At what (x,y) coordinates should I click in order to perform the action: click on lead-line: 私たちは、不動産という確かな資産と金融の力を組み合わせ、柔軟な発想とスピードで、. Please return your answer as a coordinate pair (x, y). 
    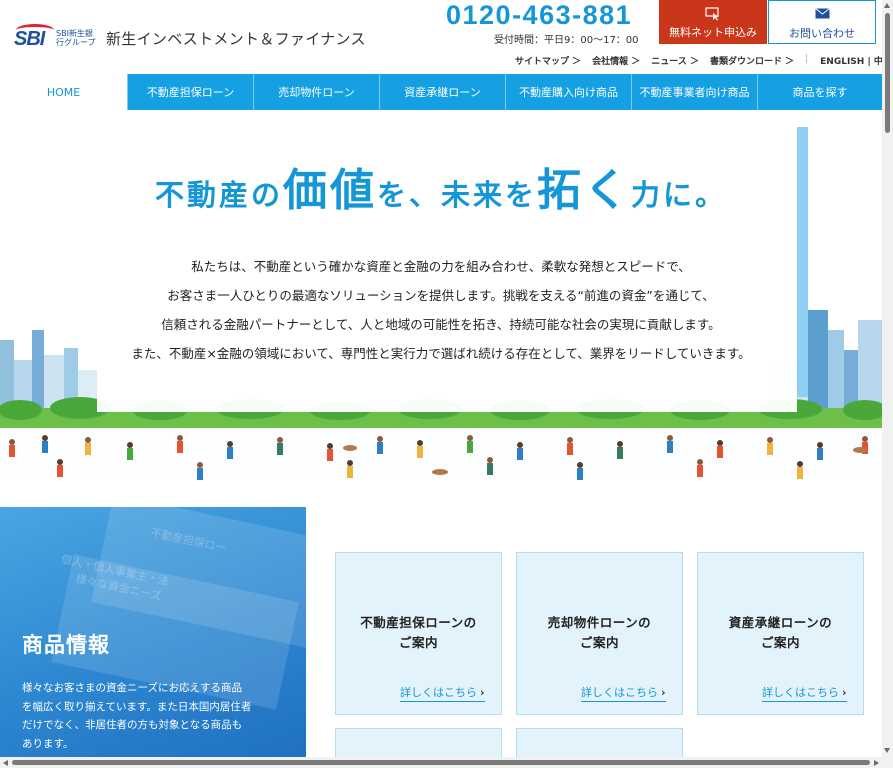
    Looking at the image, I should click on (441, 266).